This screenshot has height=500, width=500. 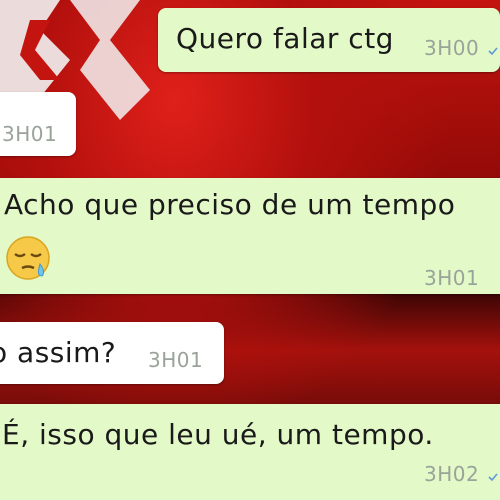 I want to click on message-bubble-incoming: o assim? 3H01, so click(x=112, y=353).